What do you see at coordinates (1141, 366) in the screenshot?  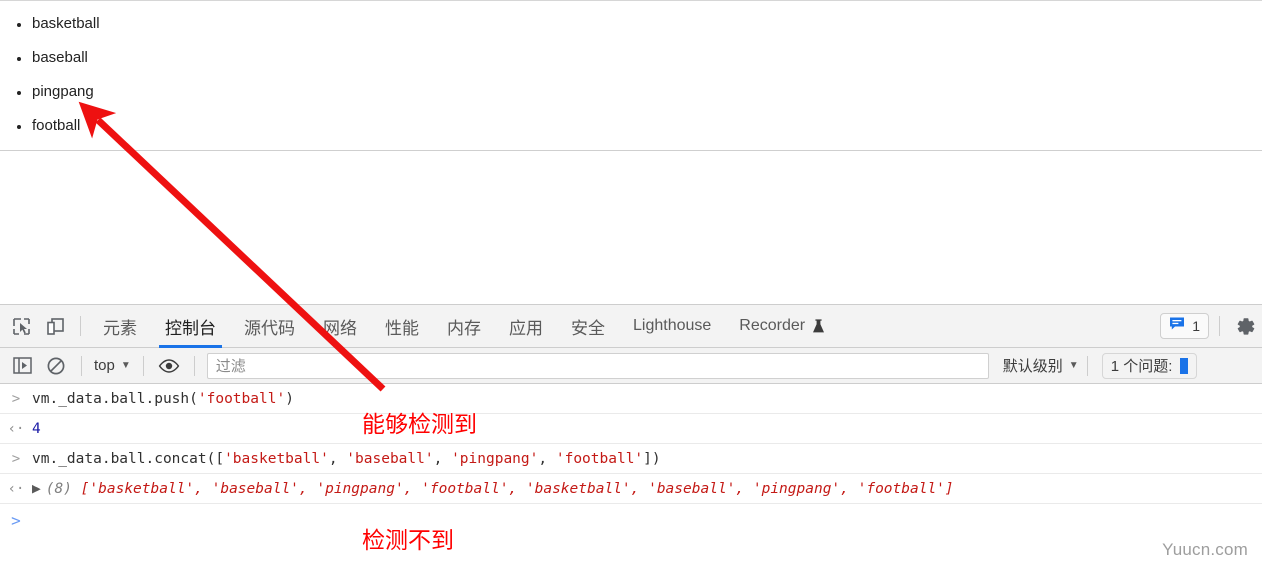 I see `console-issues-label: 1 个问题:` at bounding box center [1141, 366].